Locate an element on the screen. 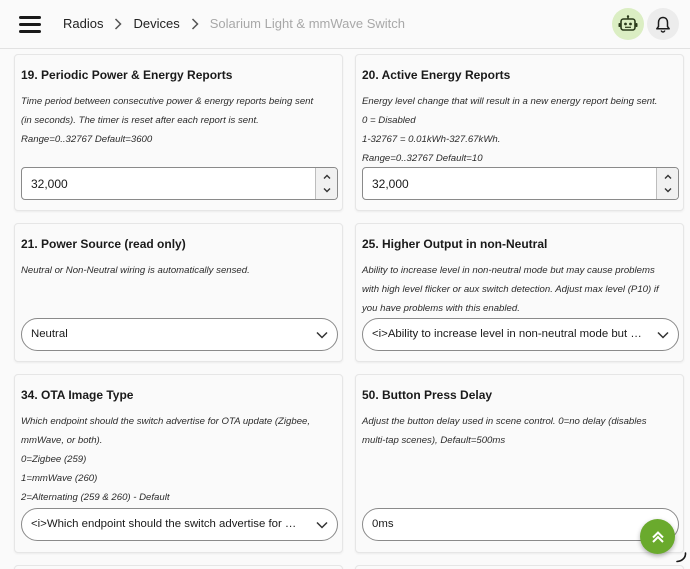 This screenshot has height=569, width=690. setting-title: 50. Button Press Delay is located at coordinates (427, 395).